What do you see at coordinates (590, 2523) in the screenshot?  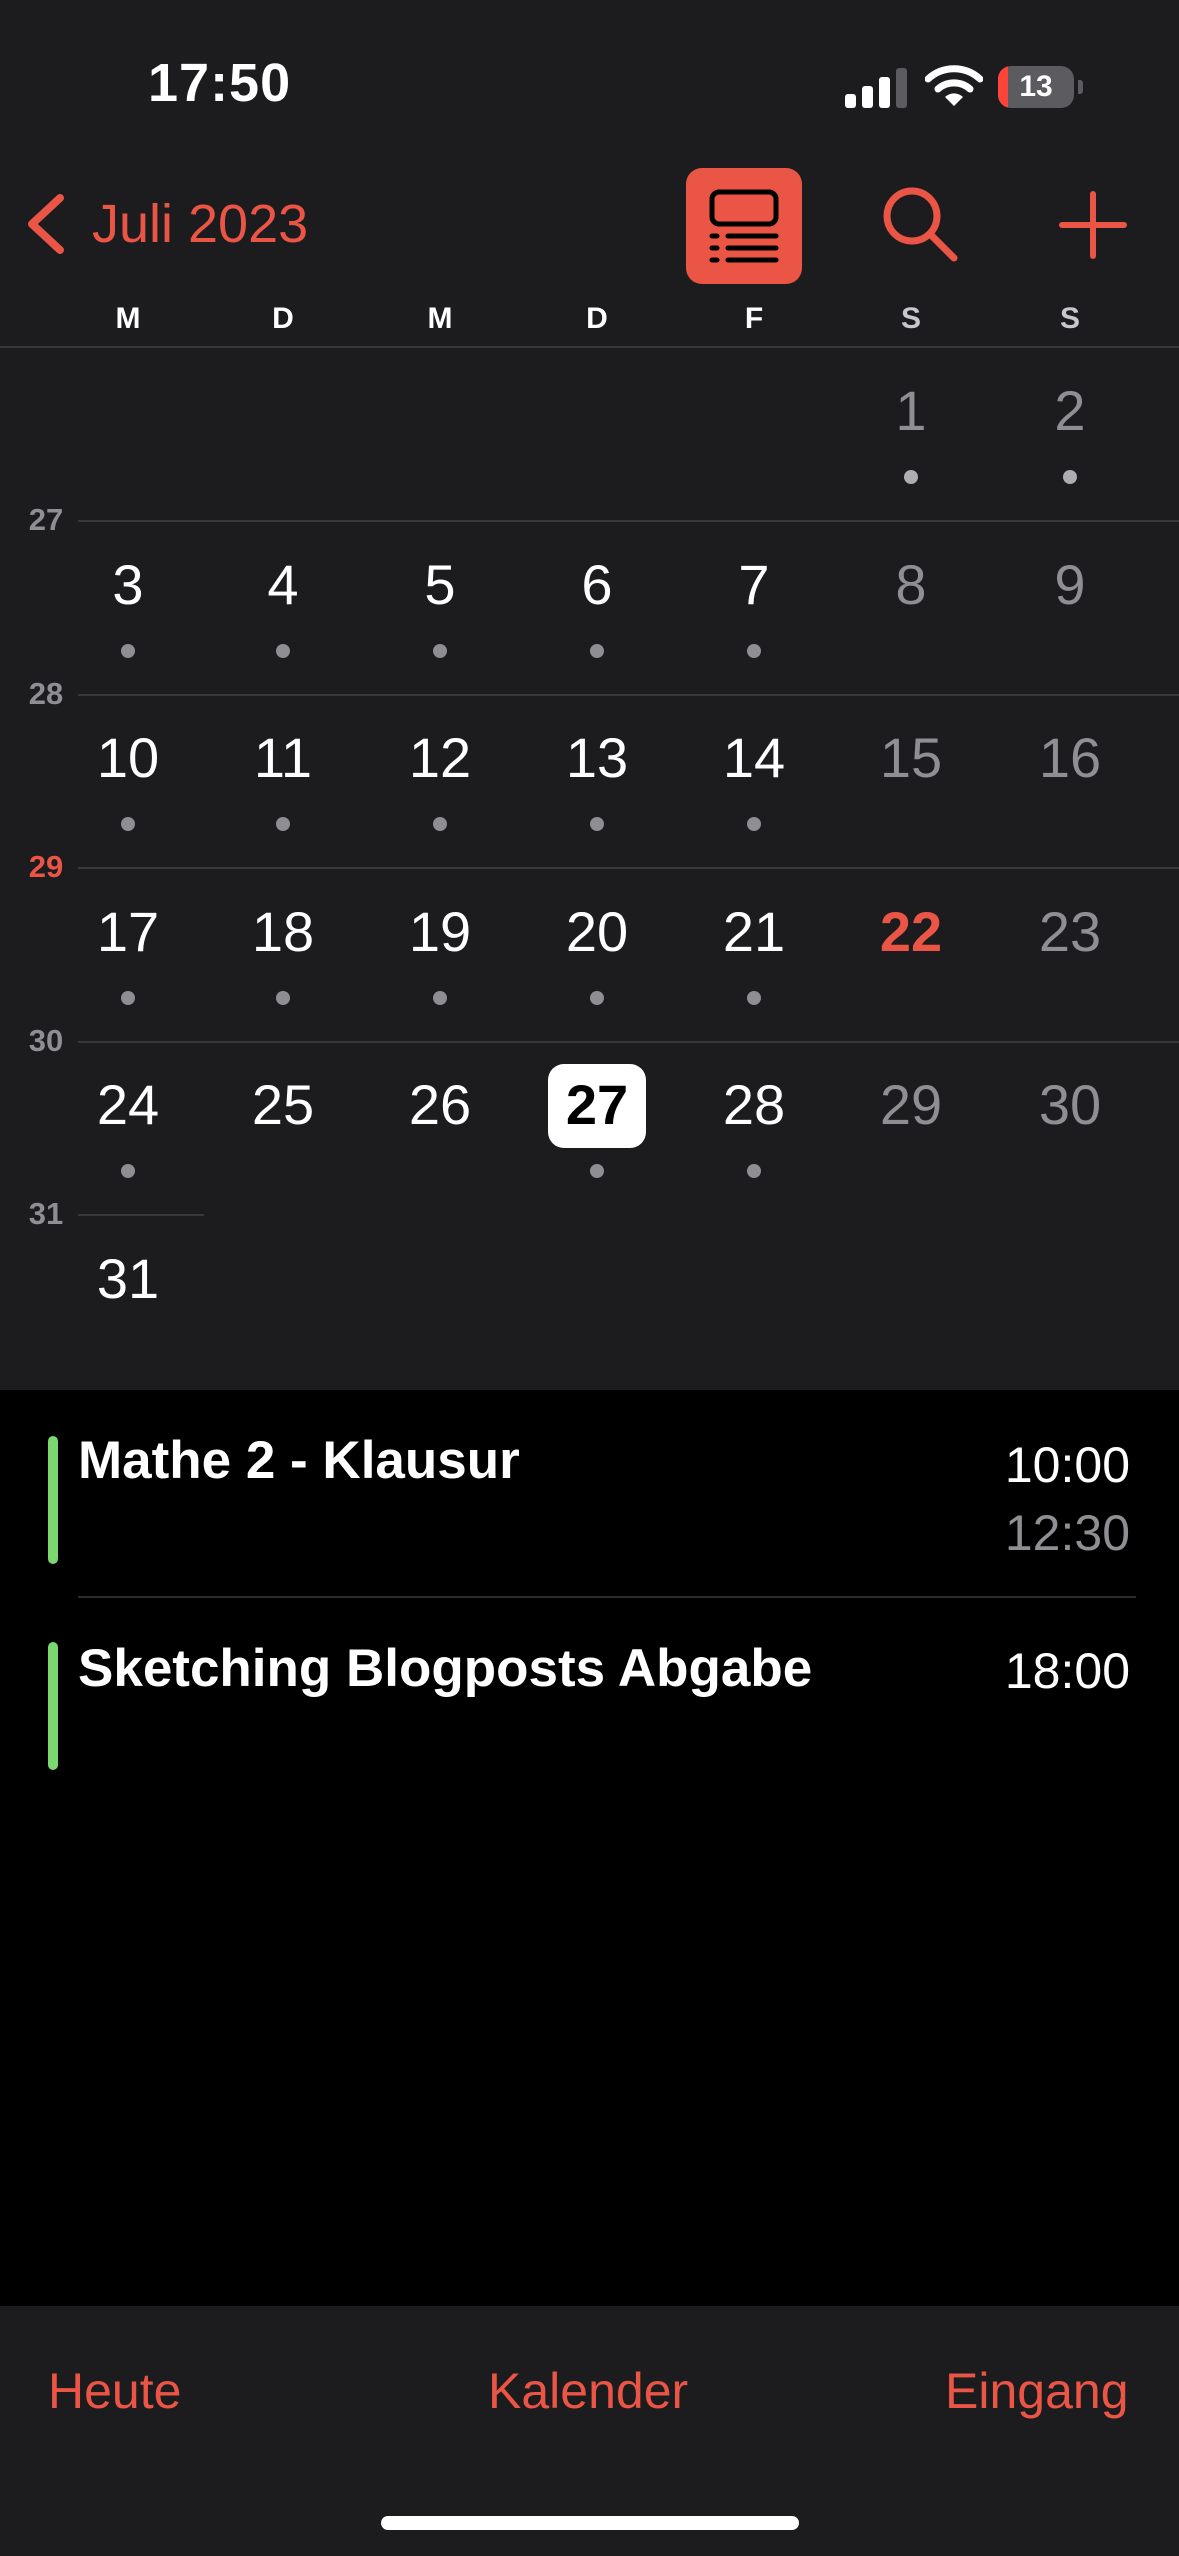 I see `home-indicator` at bounding box center [590, 2523].